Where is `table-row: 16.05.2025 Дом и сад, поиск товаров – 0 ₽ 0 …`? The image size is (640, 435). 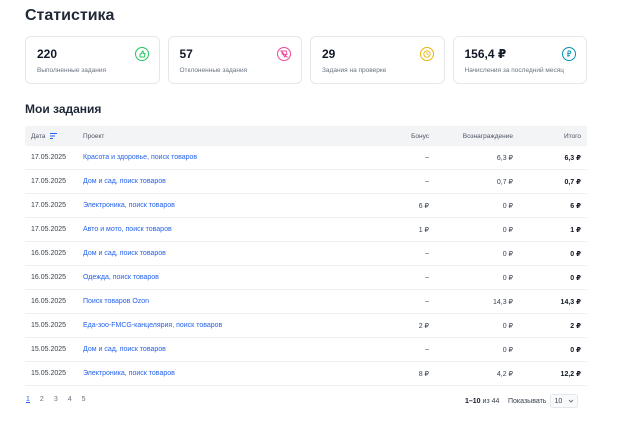 table-row: 16.05.2025 Дом и сад, поиск товаров – 0 ₽ 0 … is located at coordinates (306, 254).